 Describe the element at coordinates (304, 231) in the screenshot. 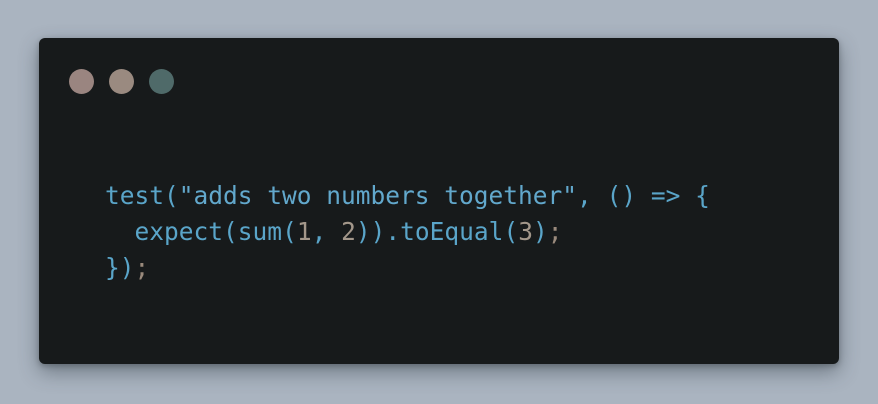

I see `code-token: 1` at that location.